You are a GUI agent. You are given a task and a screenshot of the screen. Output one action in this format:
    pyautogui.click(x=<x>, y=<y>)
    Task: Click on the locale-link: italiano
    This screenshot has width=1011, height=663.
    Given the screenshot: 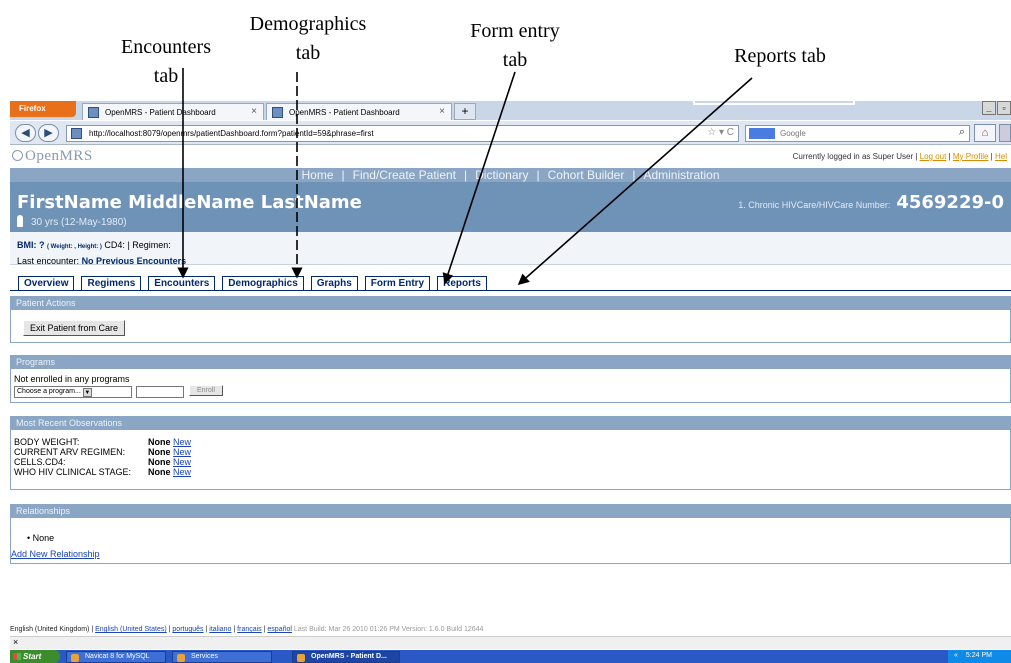 What is the action you would take?
    pyautogui.click(x=220, y=629)
    